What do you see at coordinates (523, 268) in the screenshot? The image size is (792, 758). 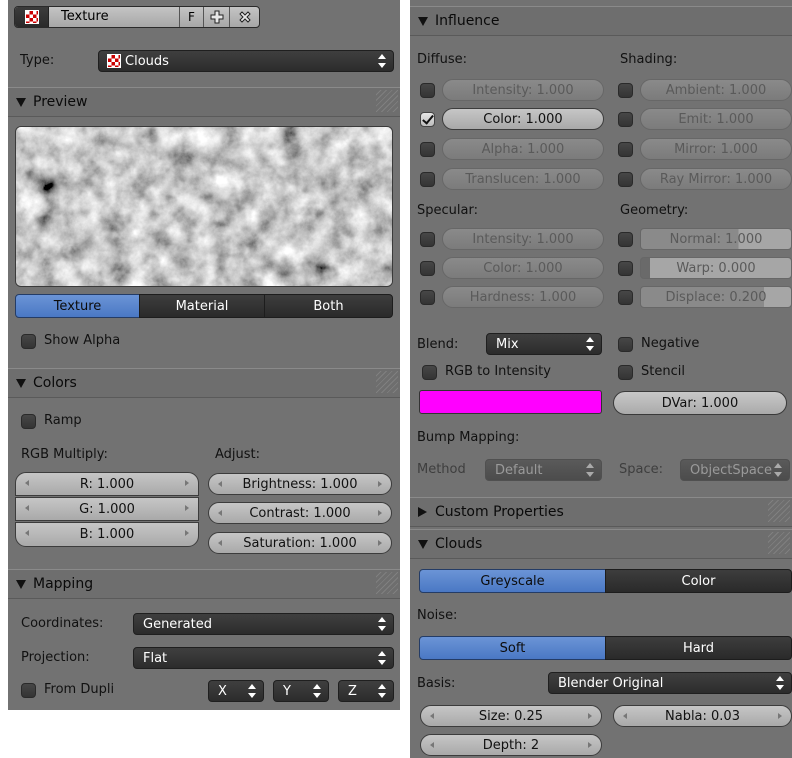 I see `specular-color-field: Color: 1.000` at bounding box center [523, 268].